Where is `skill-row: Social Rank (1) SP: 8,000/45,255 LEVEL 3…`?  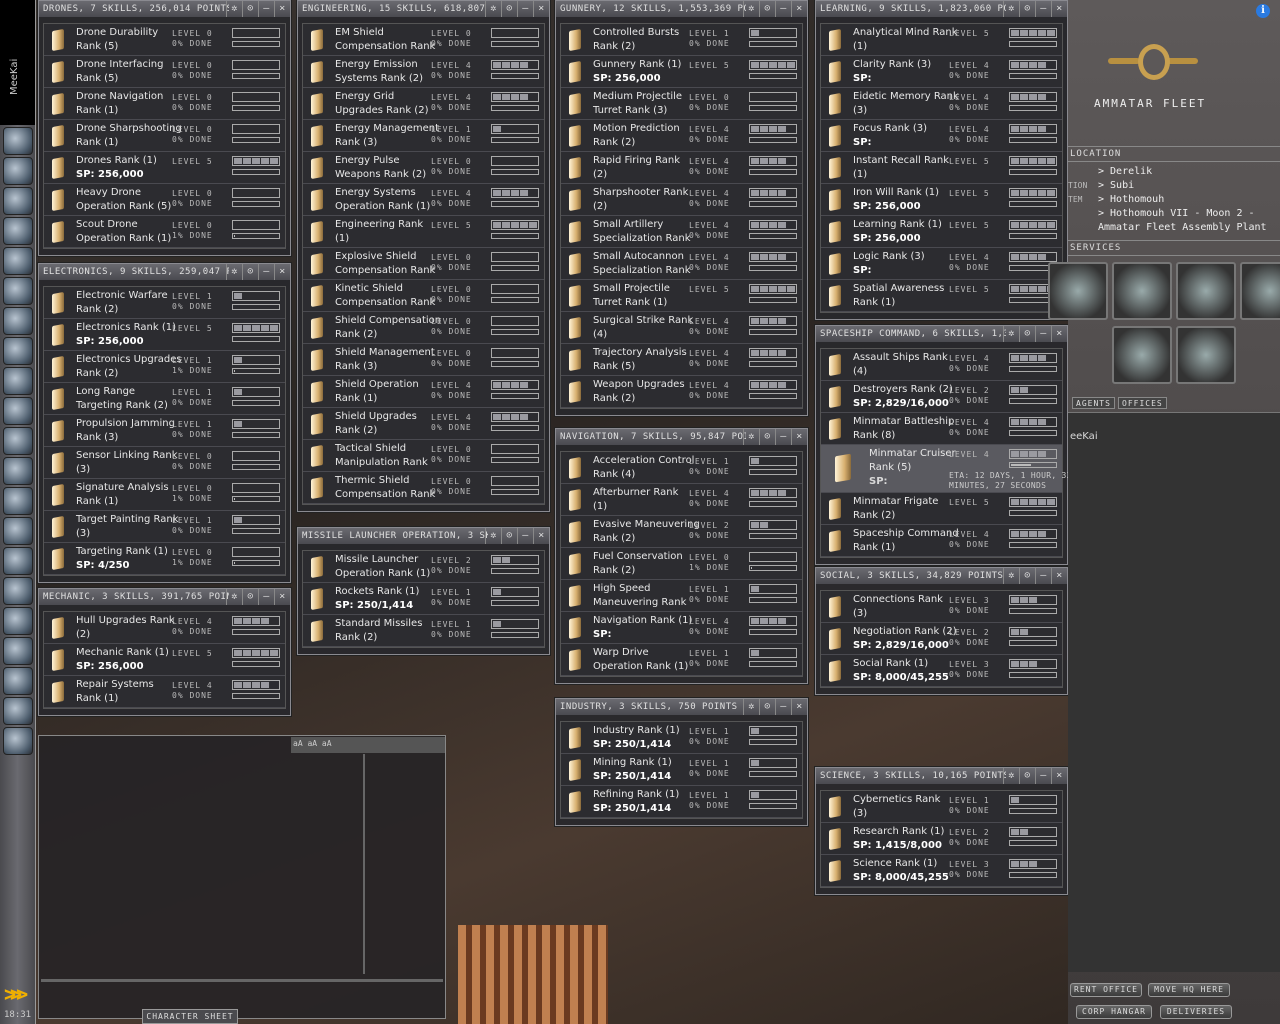 skill-row: Social Rank (1) SP: 8,000/45,255 LEVEL 3… is located at coordinates (941, 671).